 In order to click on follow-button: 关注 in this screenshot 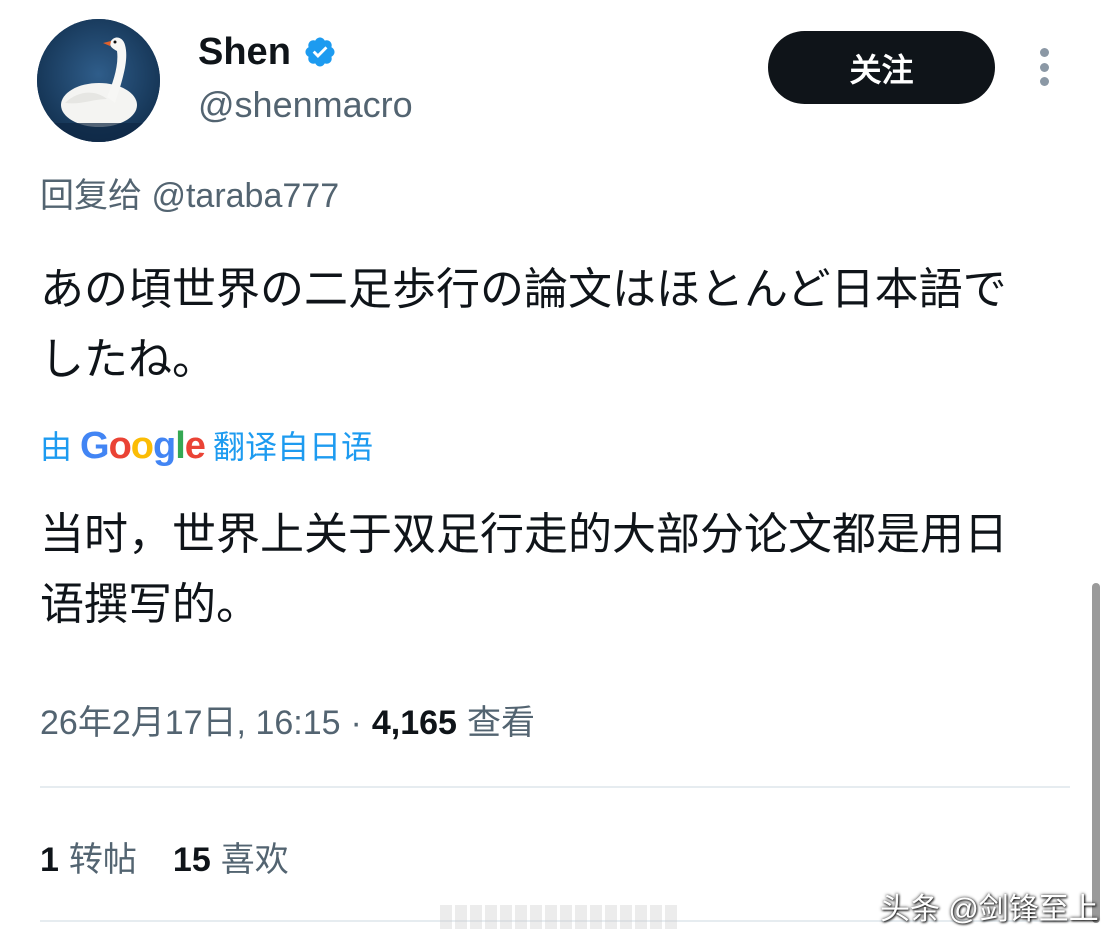, I will do `click(881, 67)`.